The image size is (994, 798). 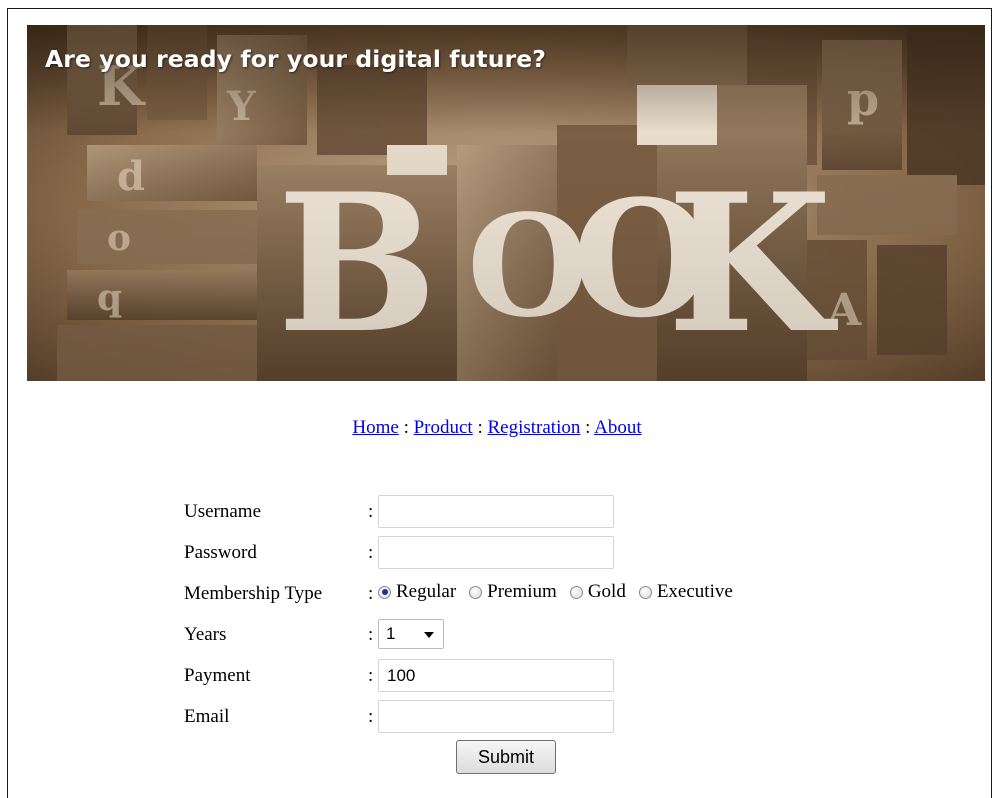 I want to click on chevron-down-icon, so click(x=429, y=635).